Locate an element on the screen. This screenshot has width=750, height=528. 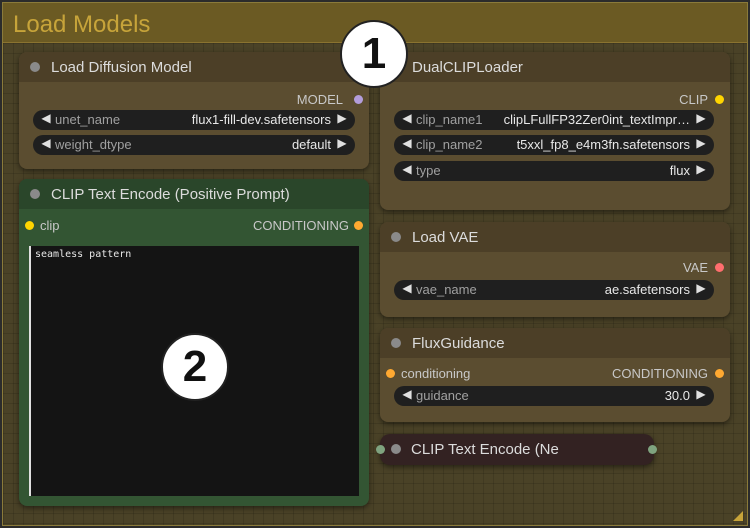
output-model-label: MODEL is located at coordinates (319, 99).